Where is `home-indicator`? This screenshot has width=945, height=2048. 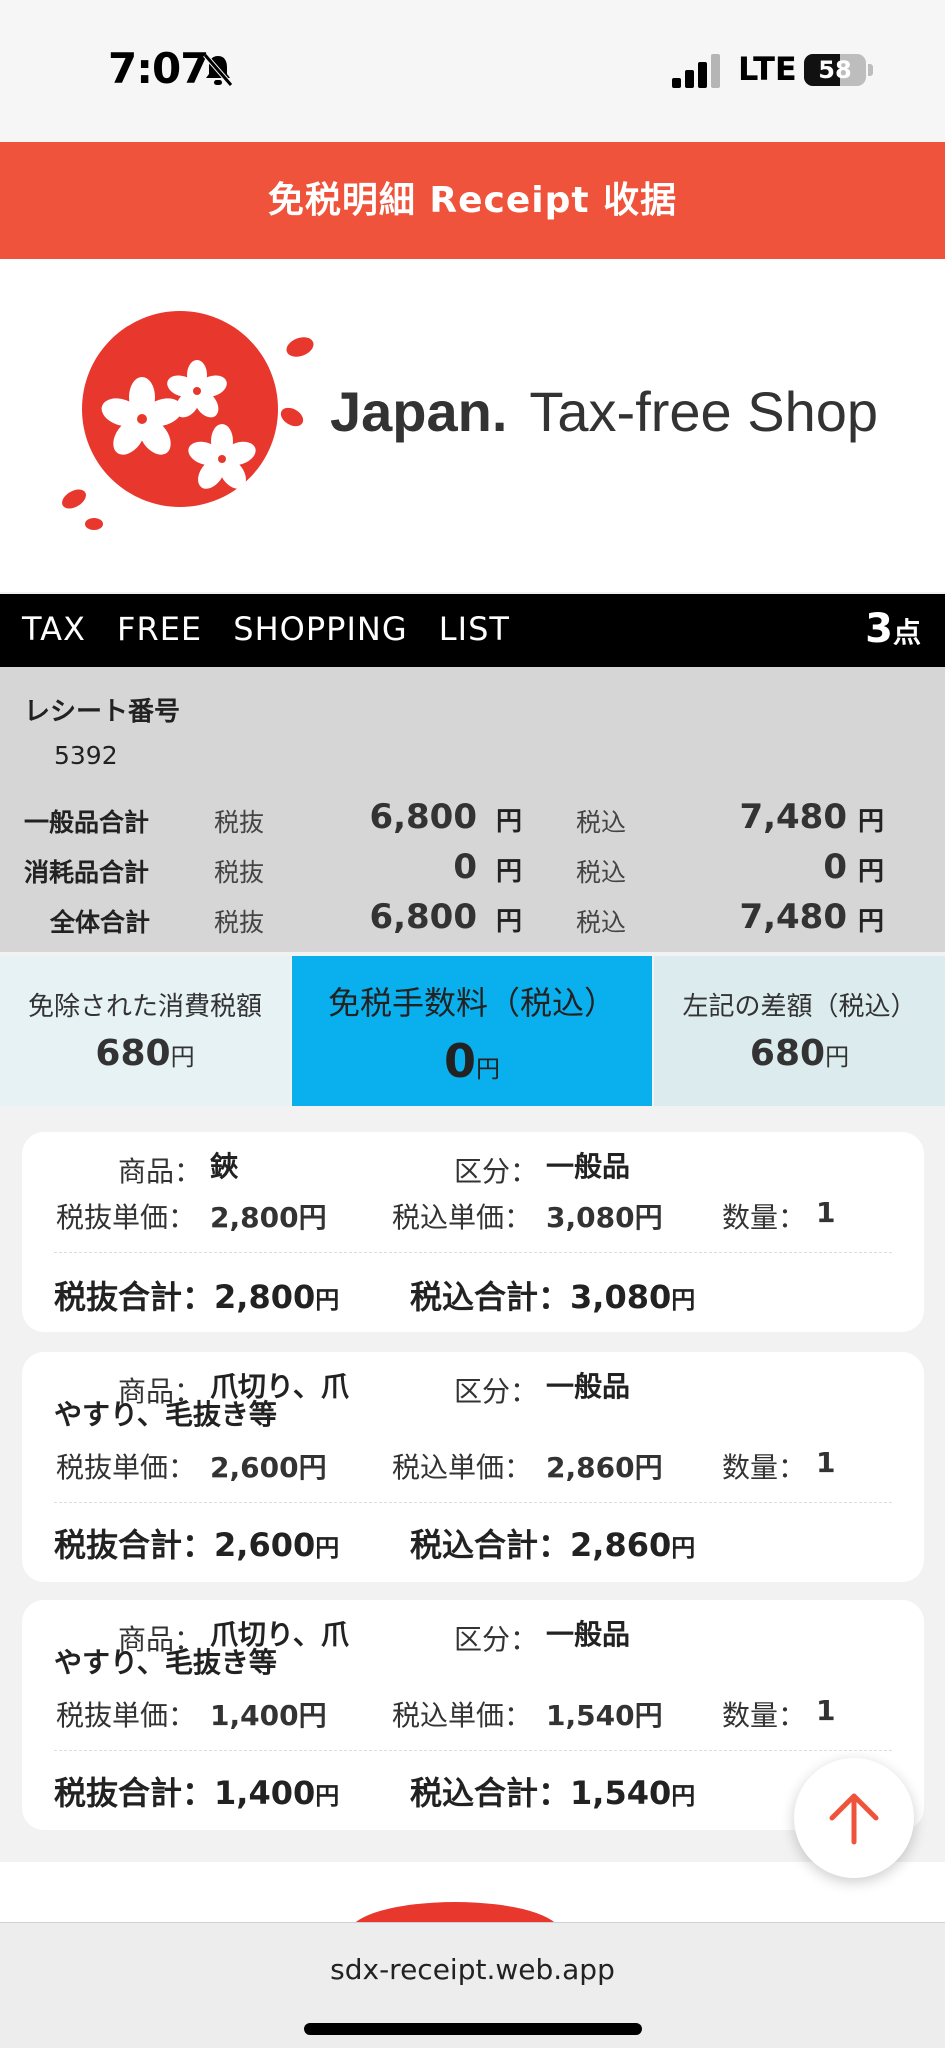
home-indicator is located at coordinates (473, 2029).